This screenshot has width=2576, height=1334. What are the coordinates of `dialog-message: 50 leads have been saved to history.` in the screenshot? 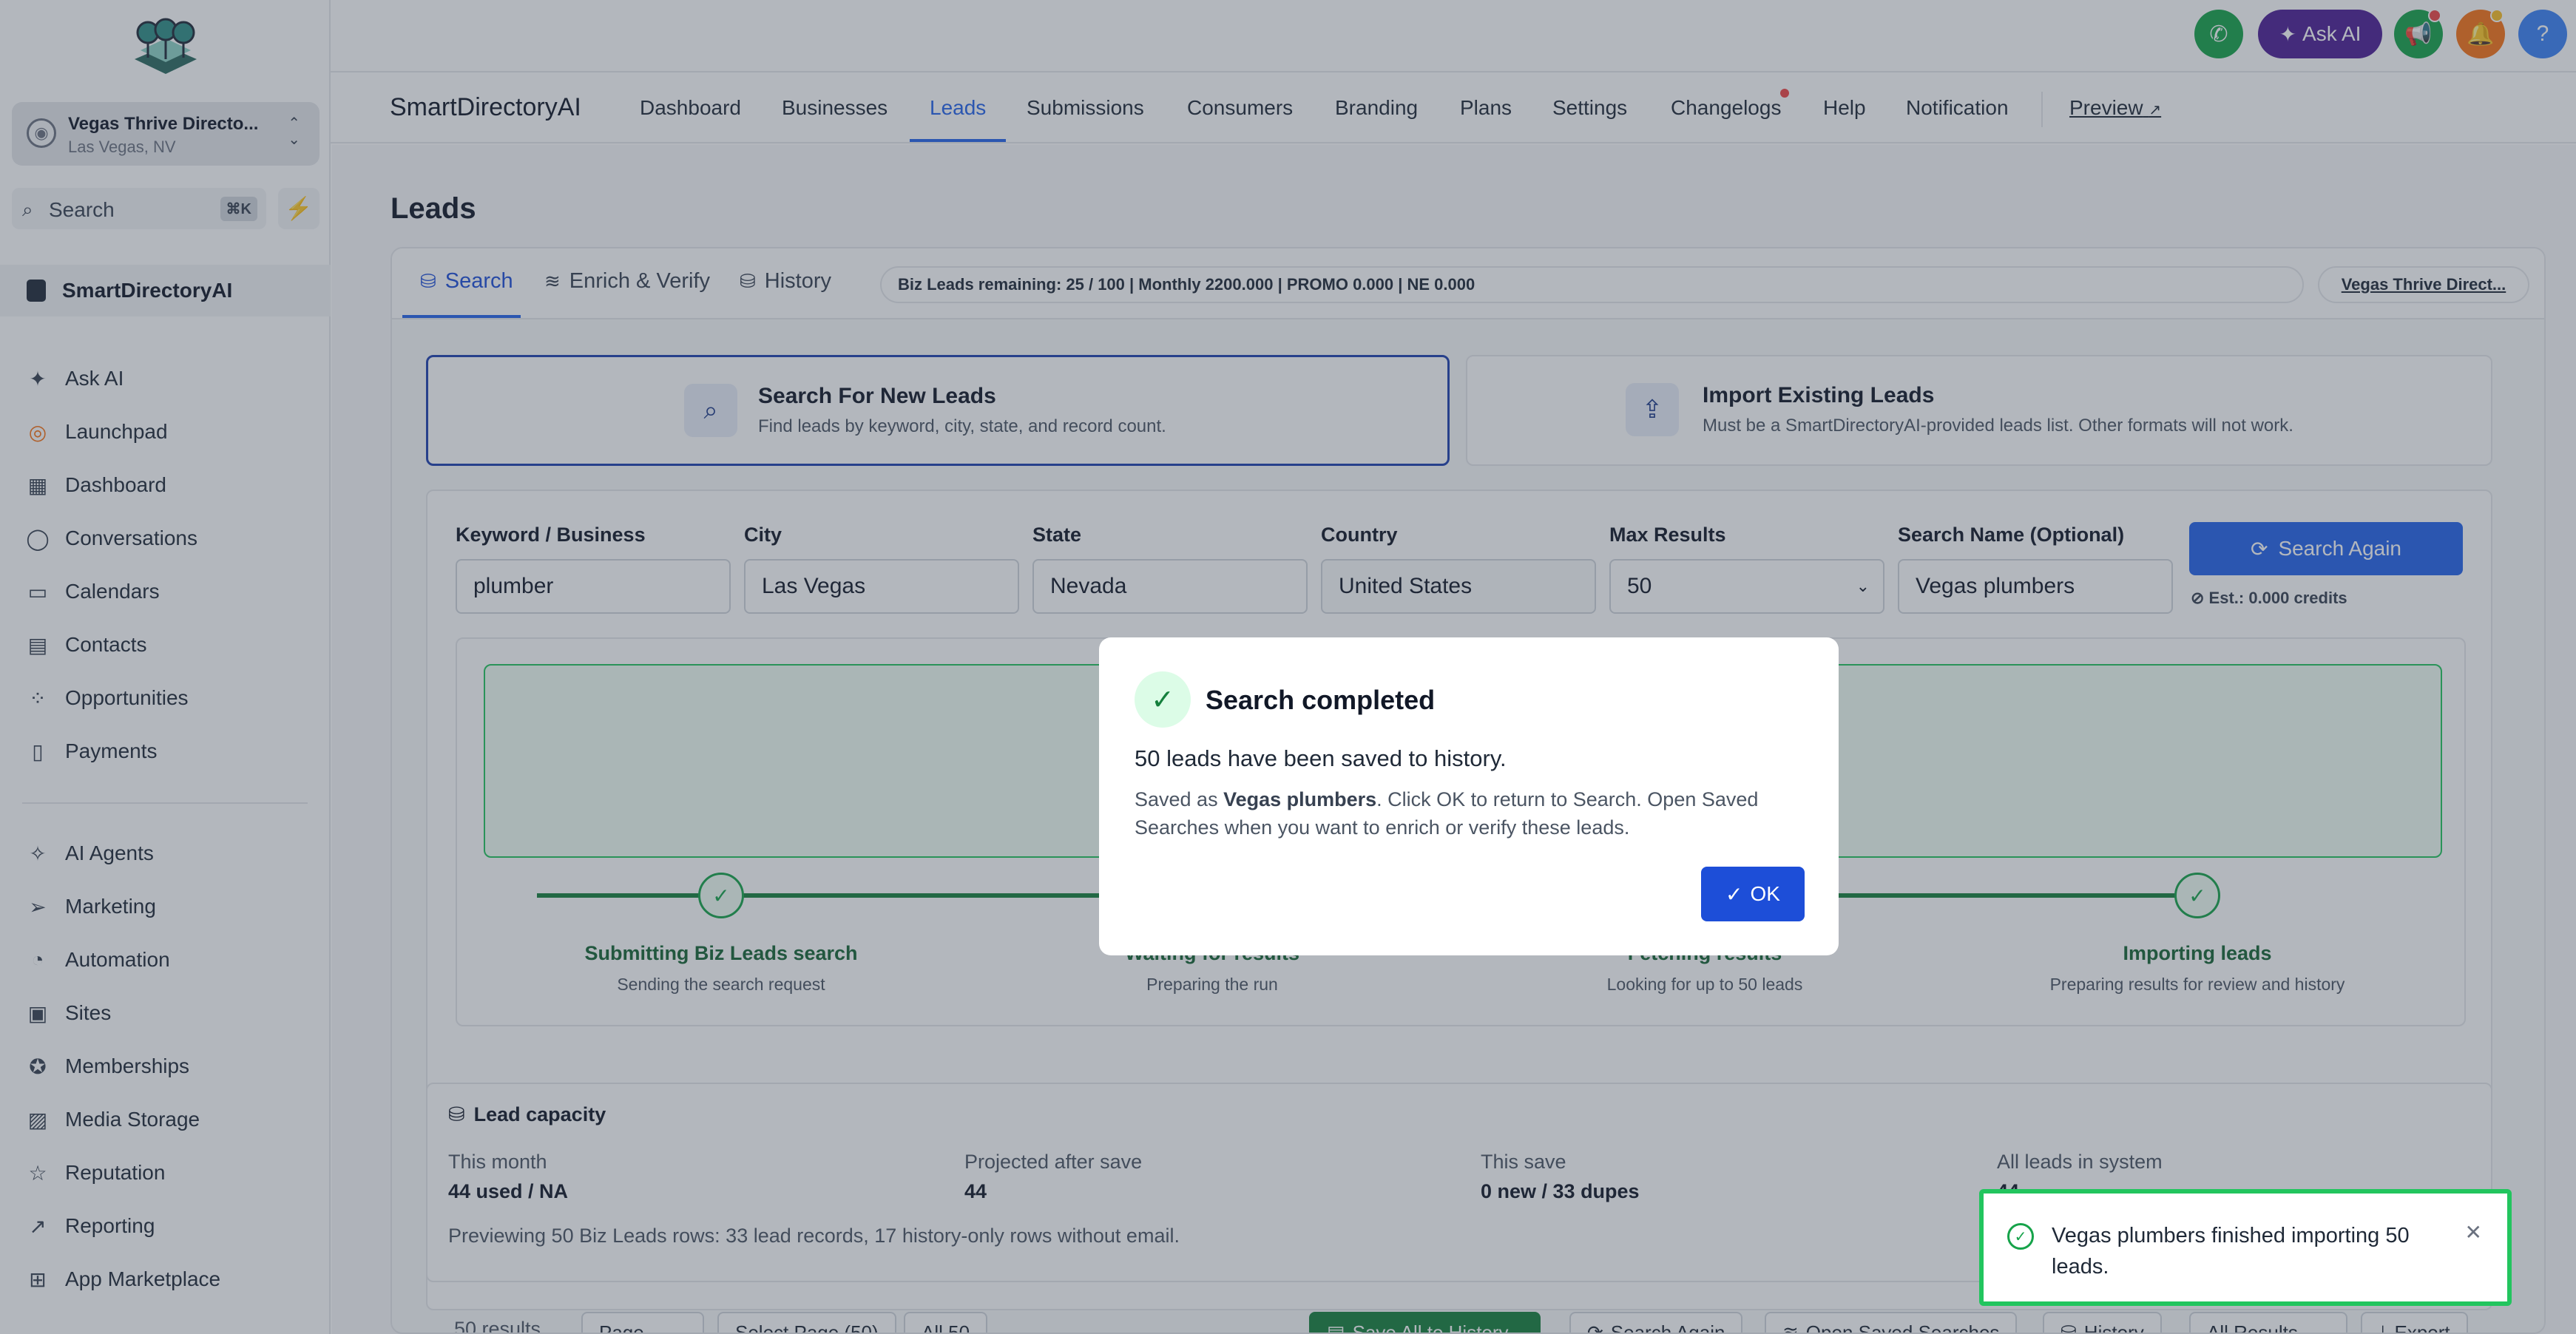 It's located at (1321, 758).